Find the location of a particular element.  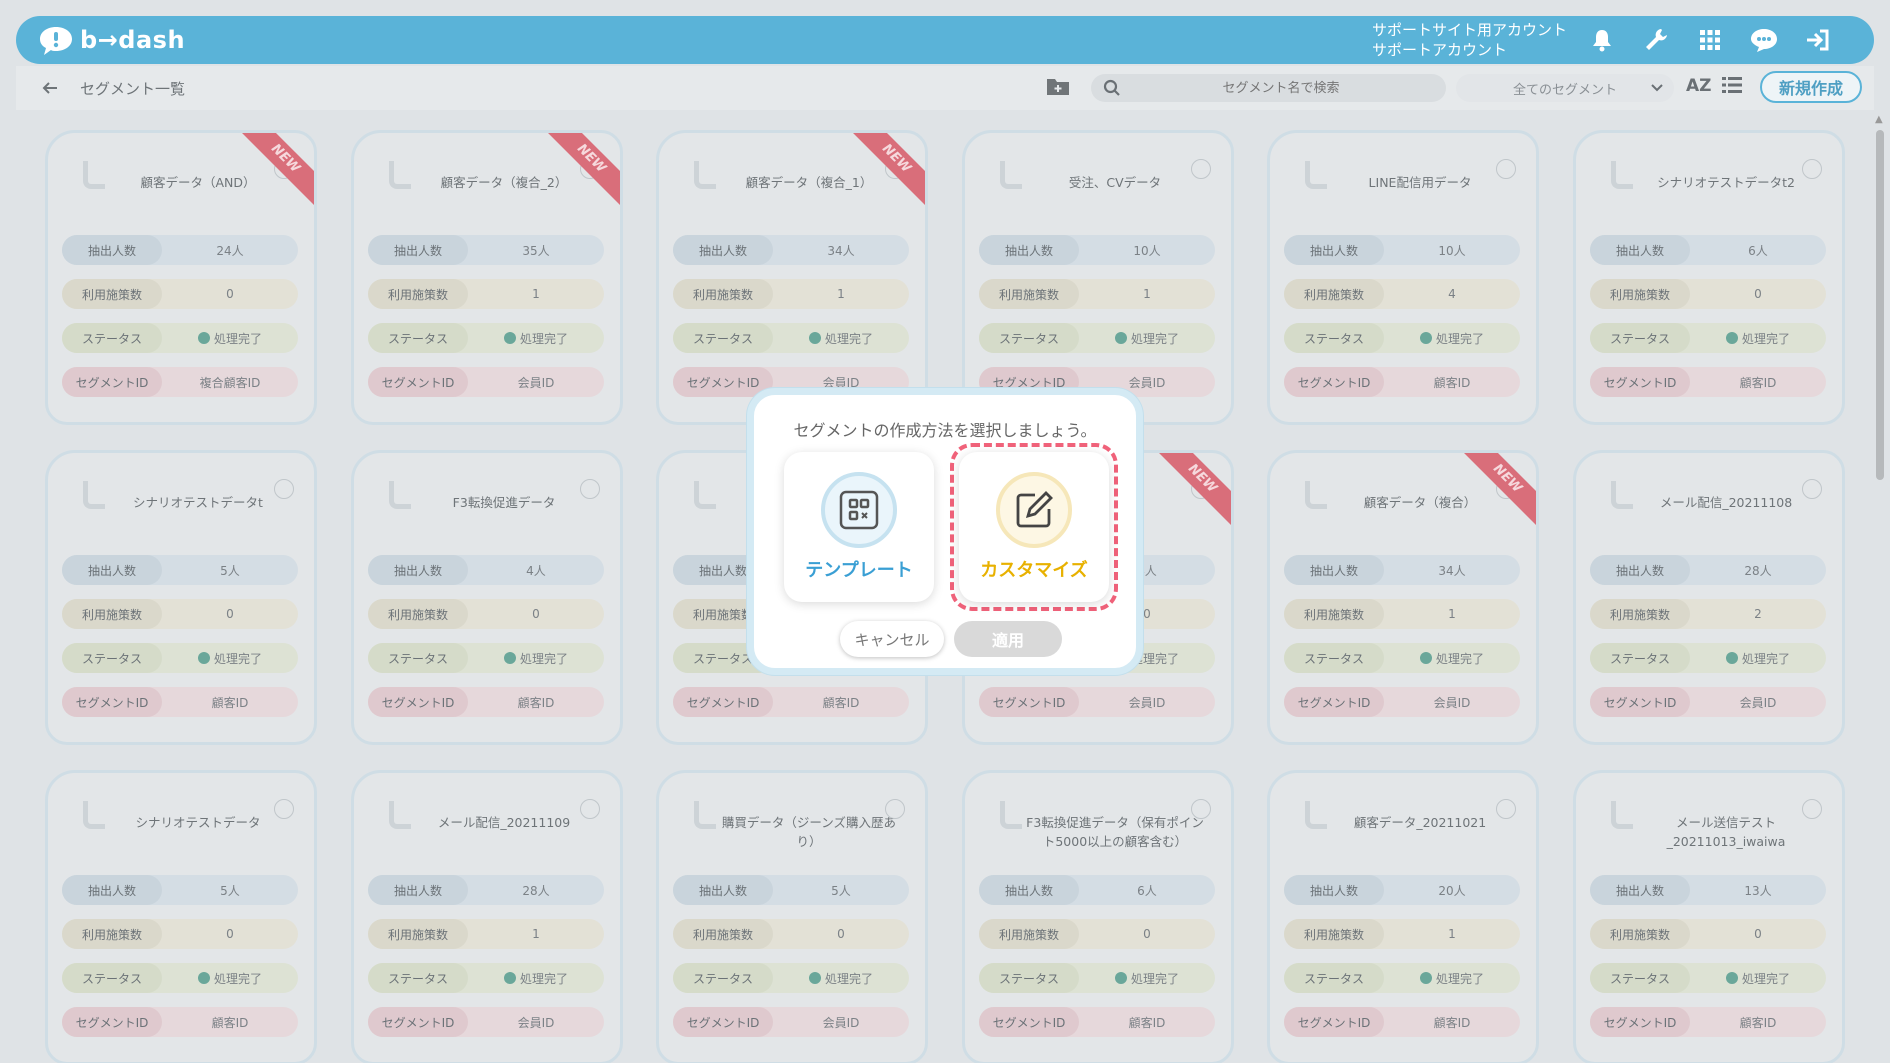

usage-value: 0 is located at coordinates (841, 934).